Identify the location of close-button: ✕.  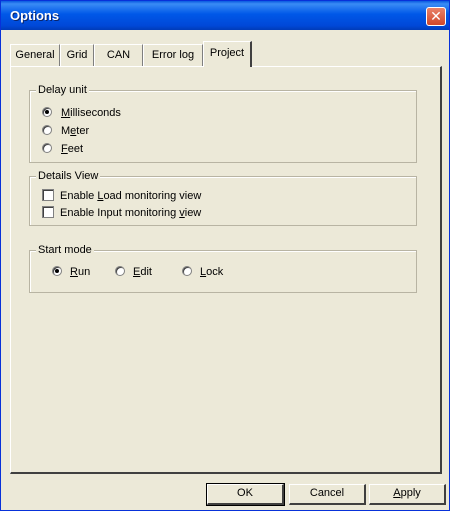
(436, 16).